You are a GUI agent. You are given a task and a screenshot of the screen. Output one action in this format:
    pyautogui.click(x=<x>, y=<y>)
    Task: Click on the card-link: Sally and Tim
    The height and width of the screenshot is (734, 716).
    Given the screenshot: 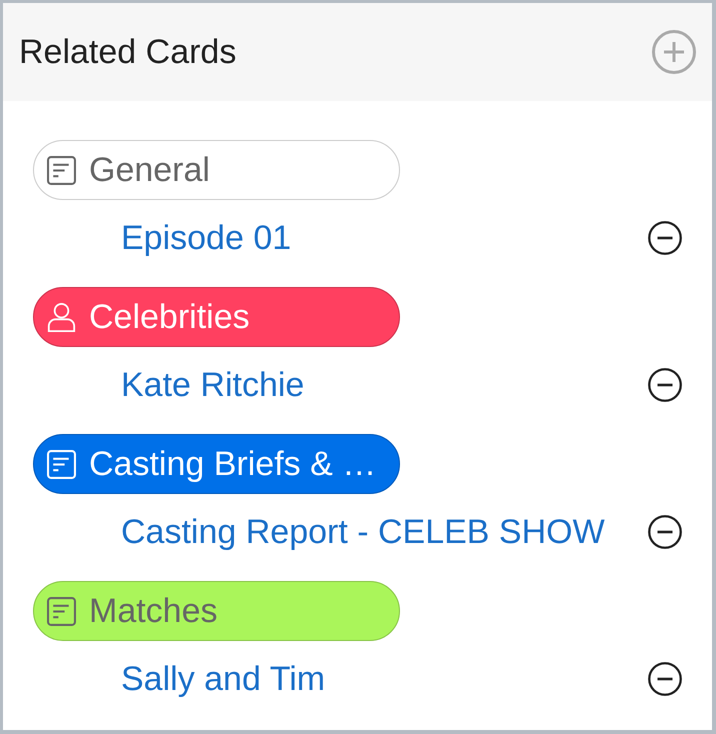 What is the action you would take?
    pyautogui.click(x=223, y=679)
    